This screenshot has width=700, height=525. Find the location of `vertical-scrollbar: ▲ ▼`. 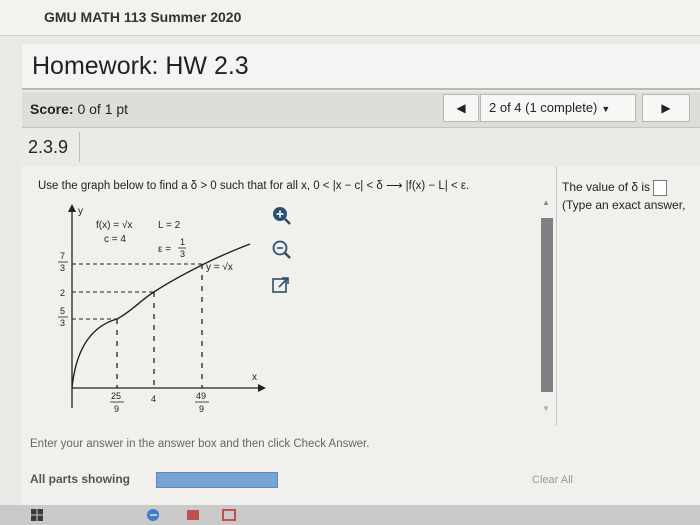

vertical-scrollbar: ▲ ▼ is located at coordinates (546, 307).